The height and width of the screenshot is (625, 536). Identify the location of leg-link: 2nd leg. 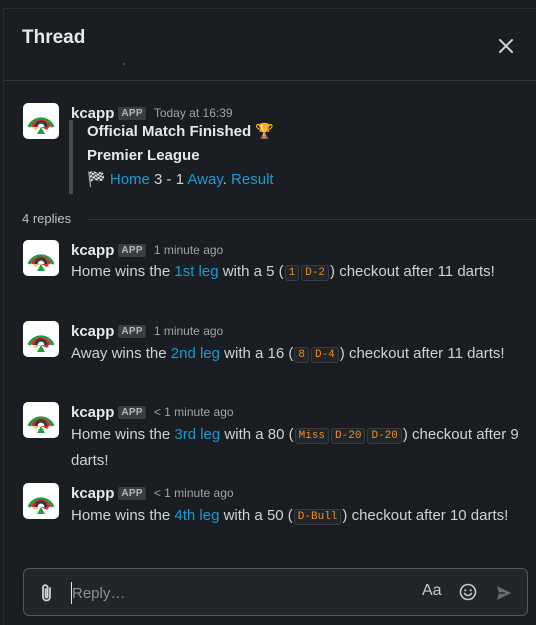
(195, 353).